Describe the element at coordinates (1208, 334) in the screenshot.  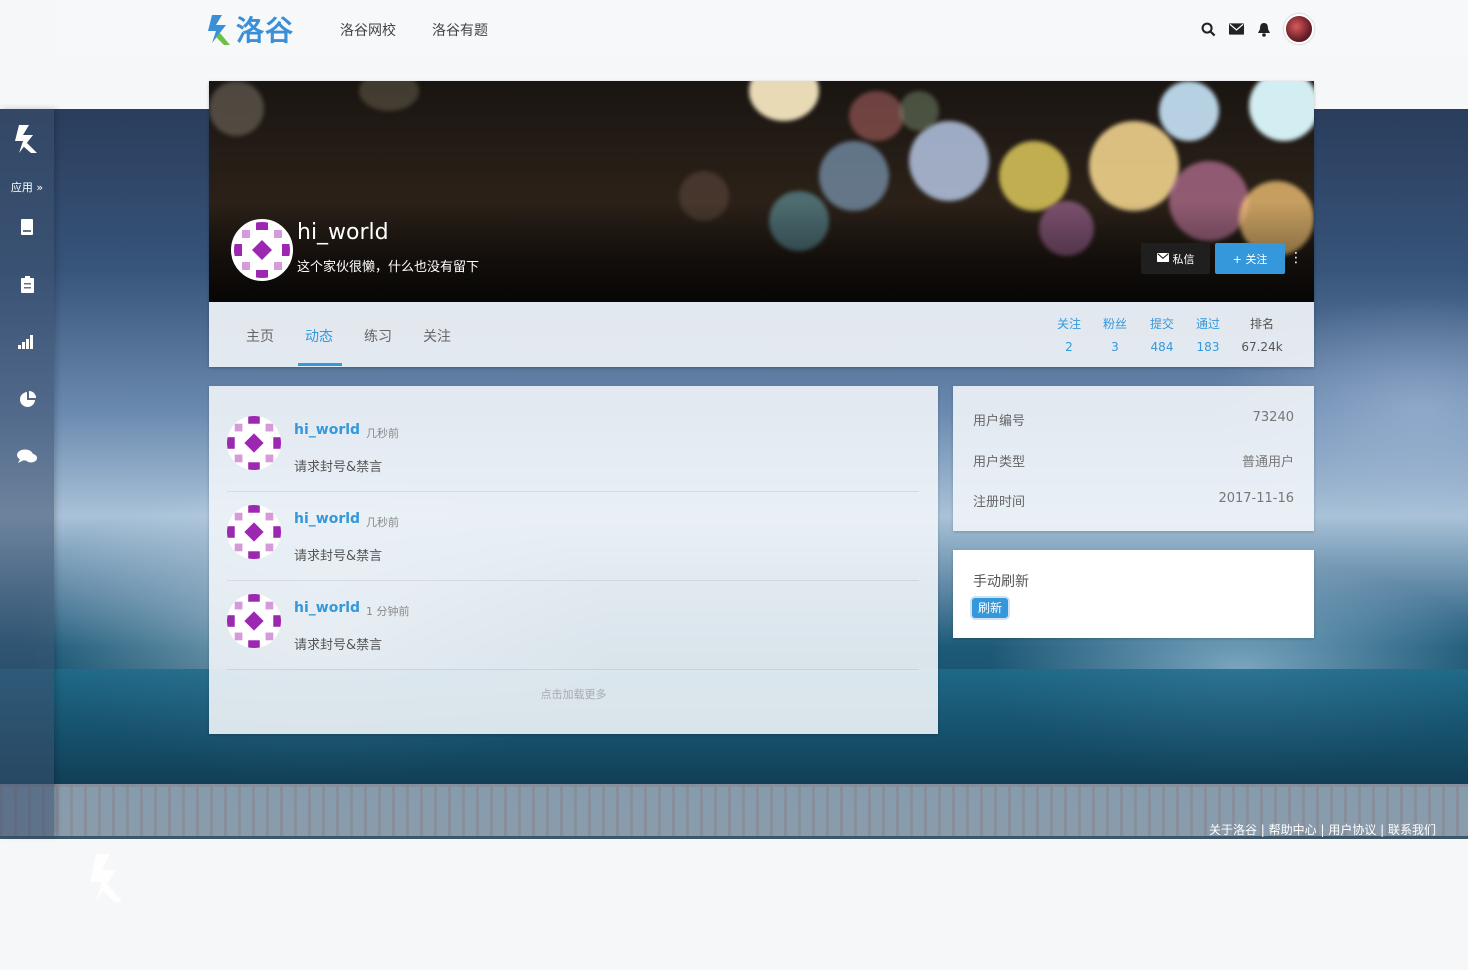
I see `stat-accepted: 通过 183` at that location.